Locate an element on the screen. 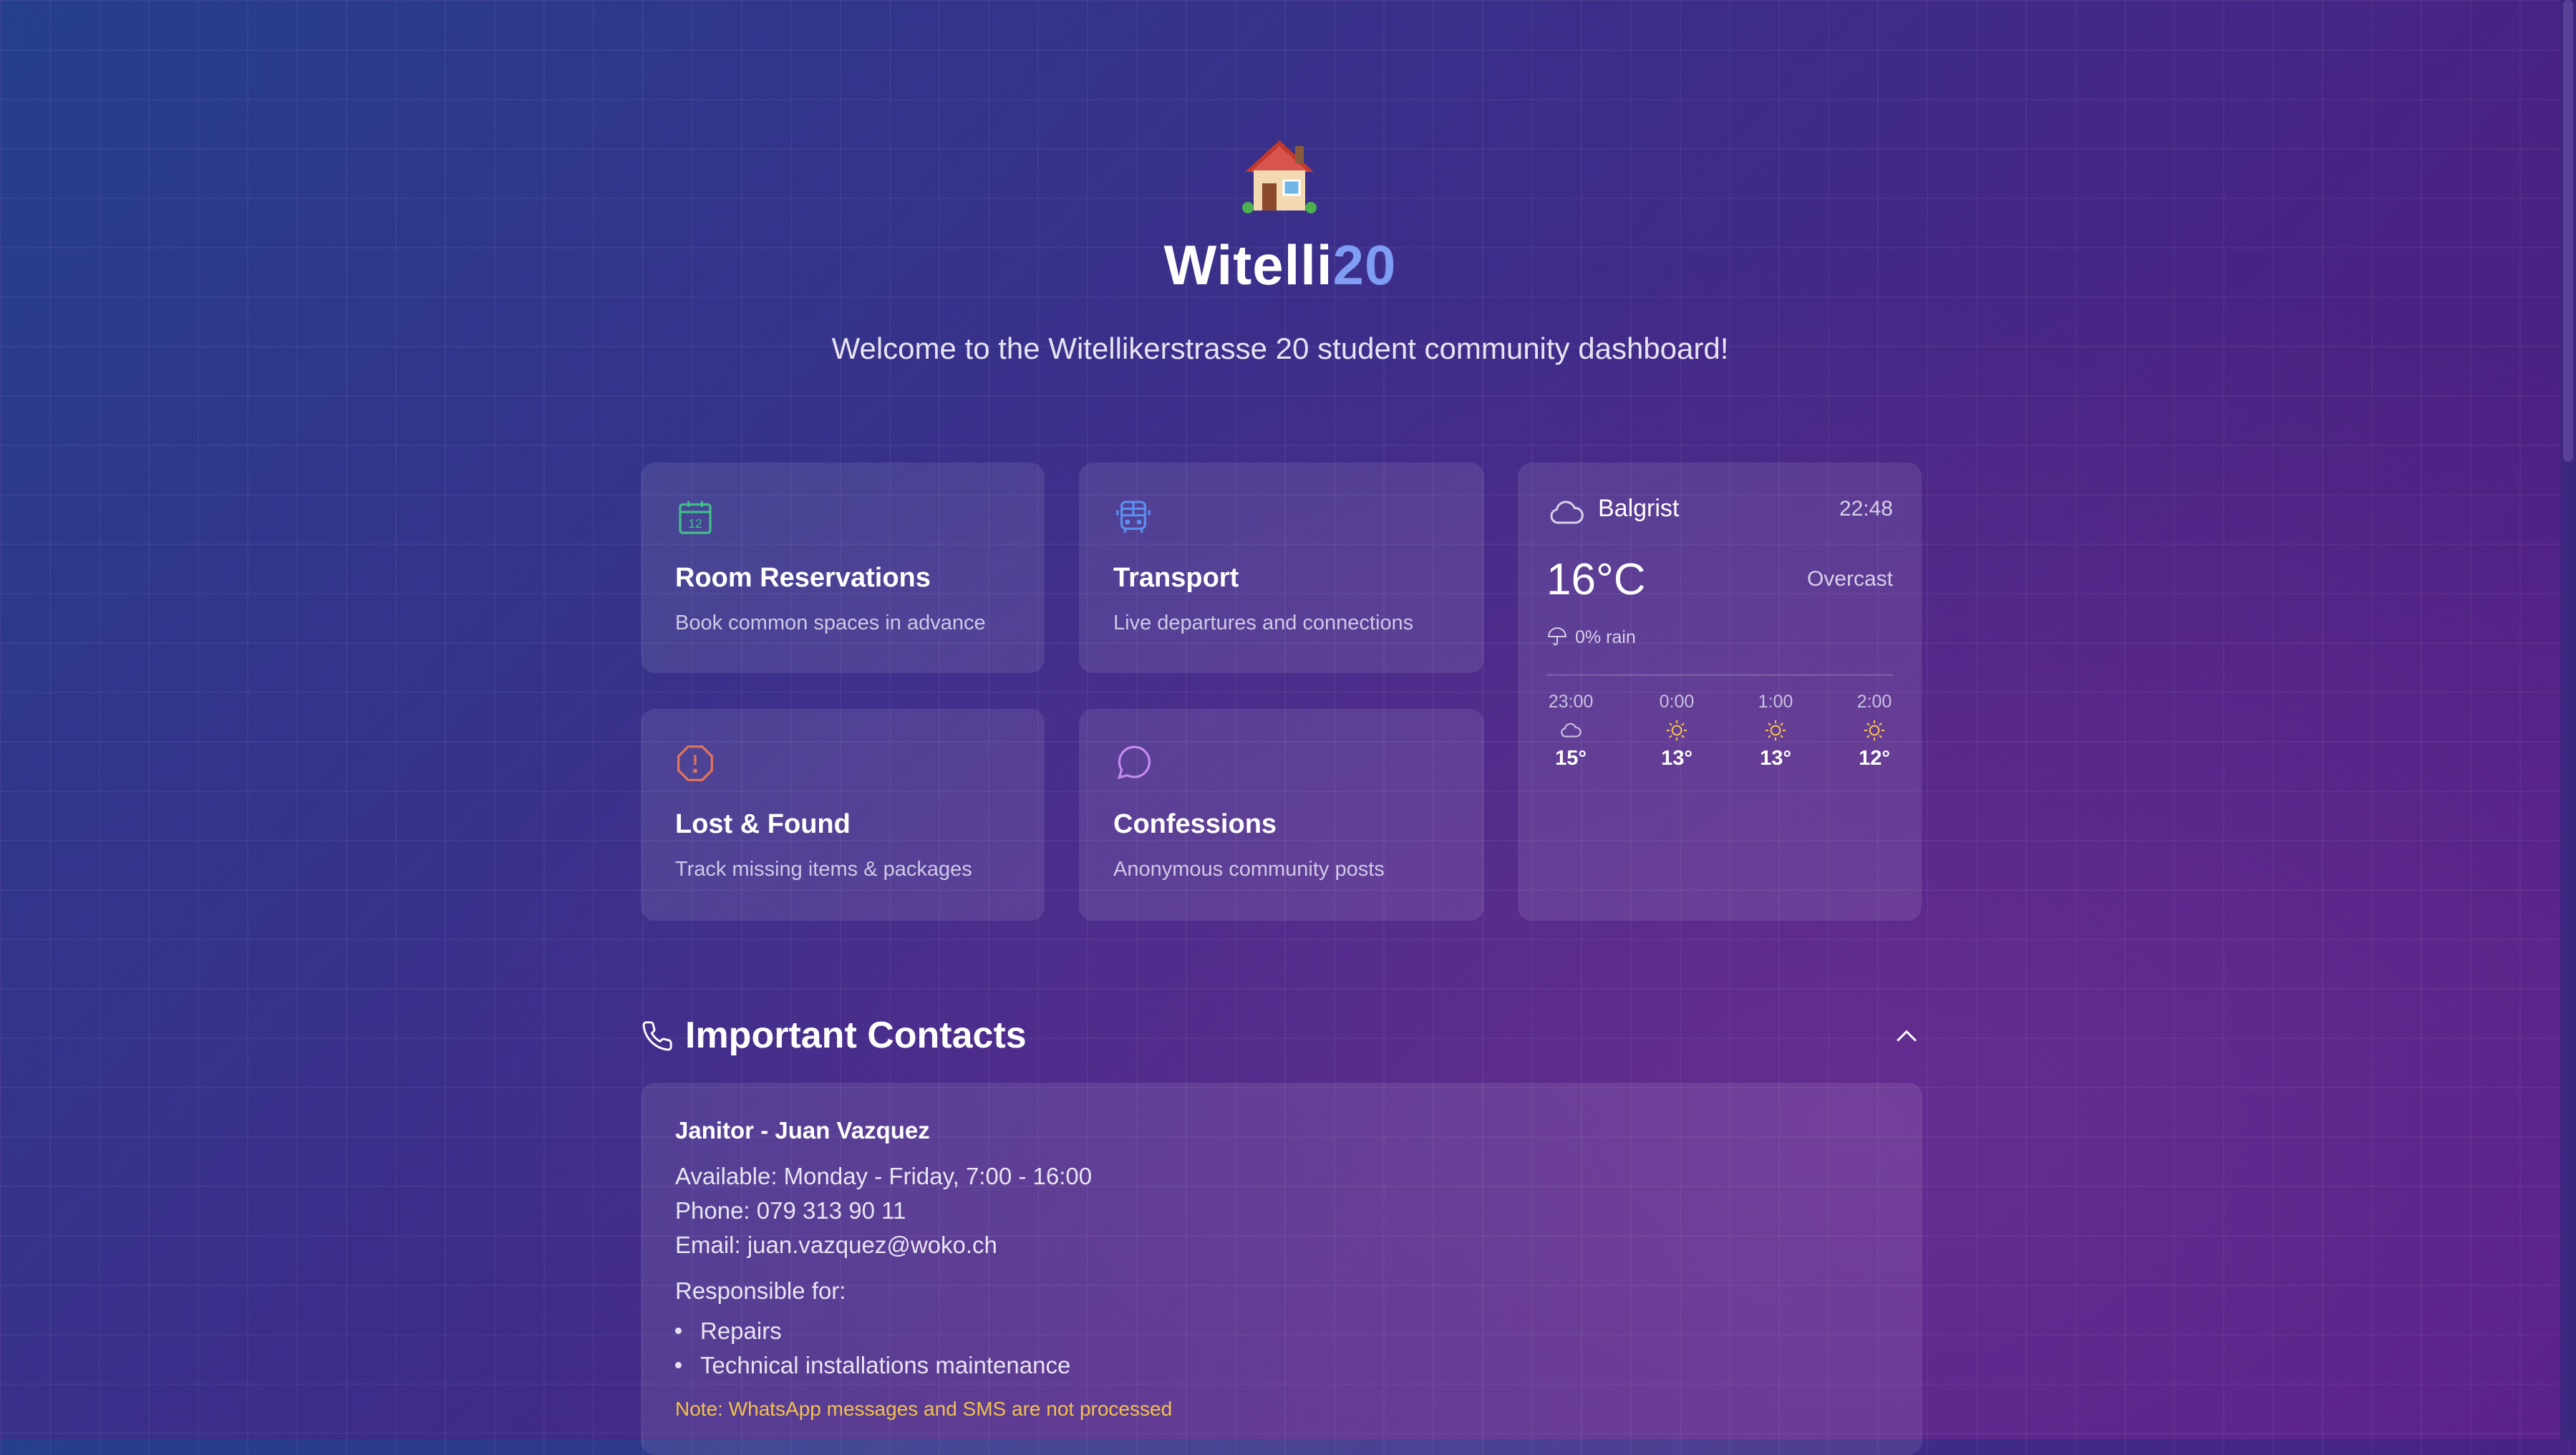 This screenshot has width=2576, height=1455. forecast-hour: 0:00 13° is located at coordinates (1677, 731).